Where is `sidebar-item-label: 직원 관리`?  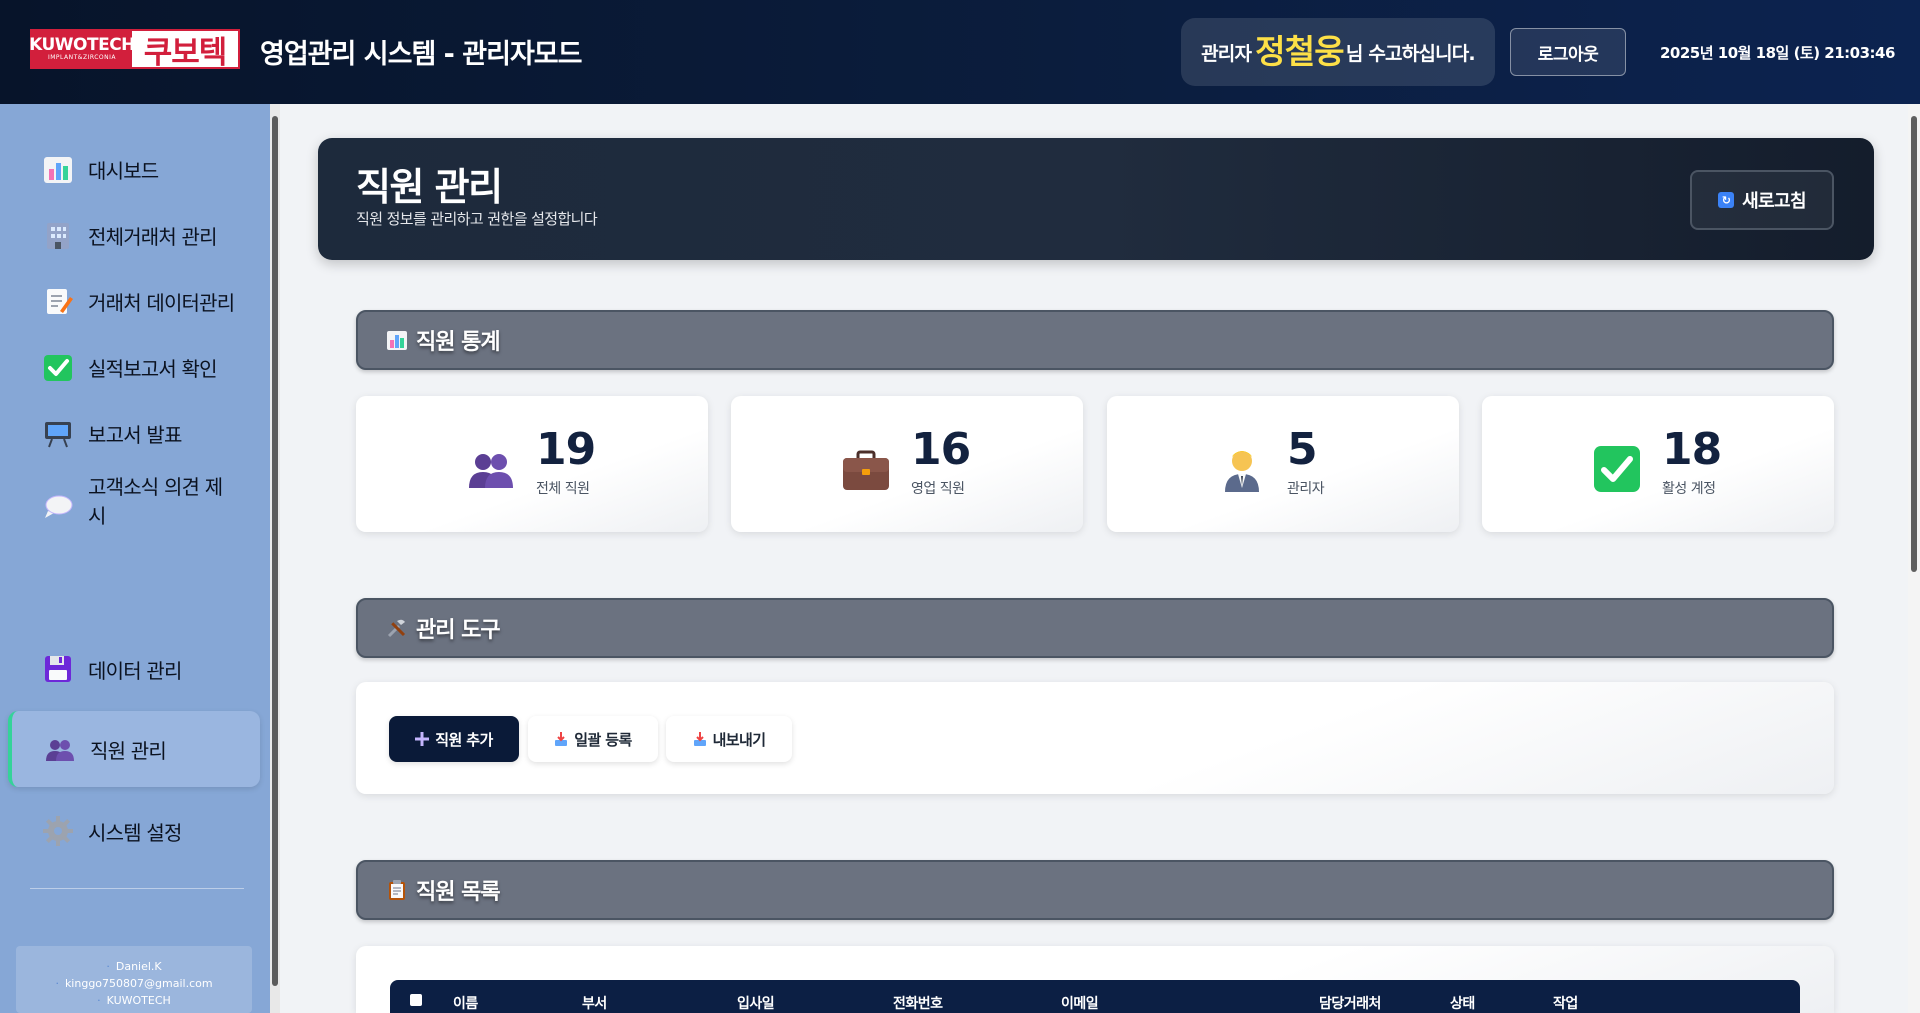
sidebar-item-label: 직원 관리 is located at coordinates (128, 750).